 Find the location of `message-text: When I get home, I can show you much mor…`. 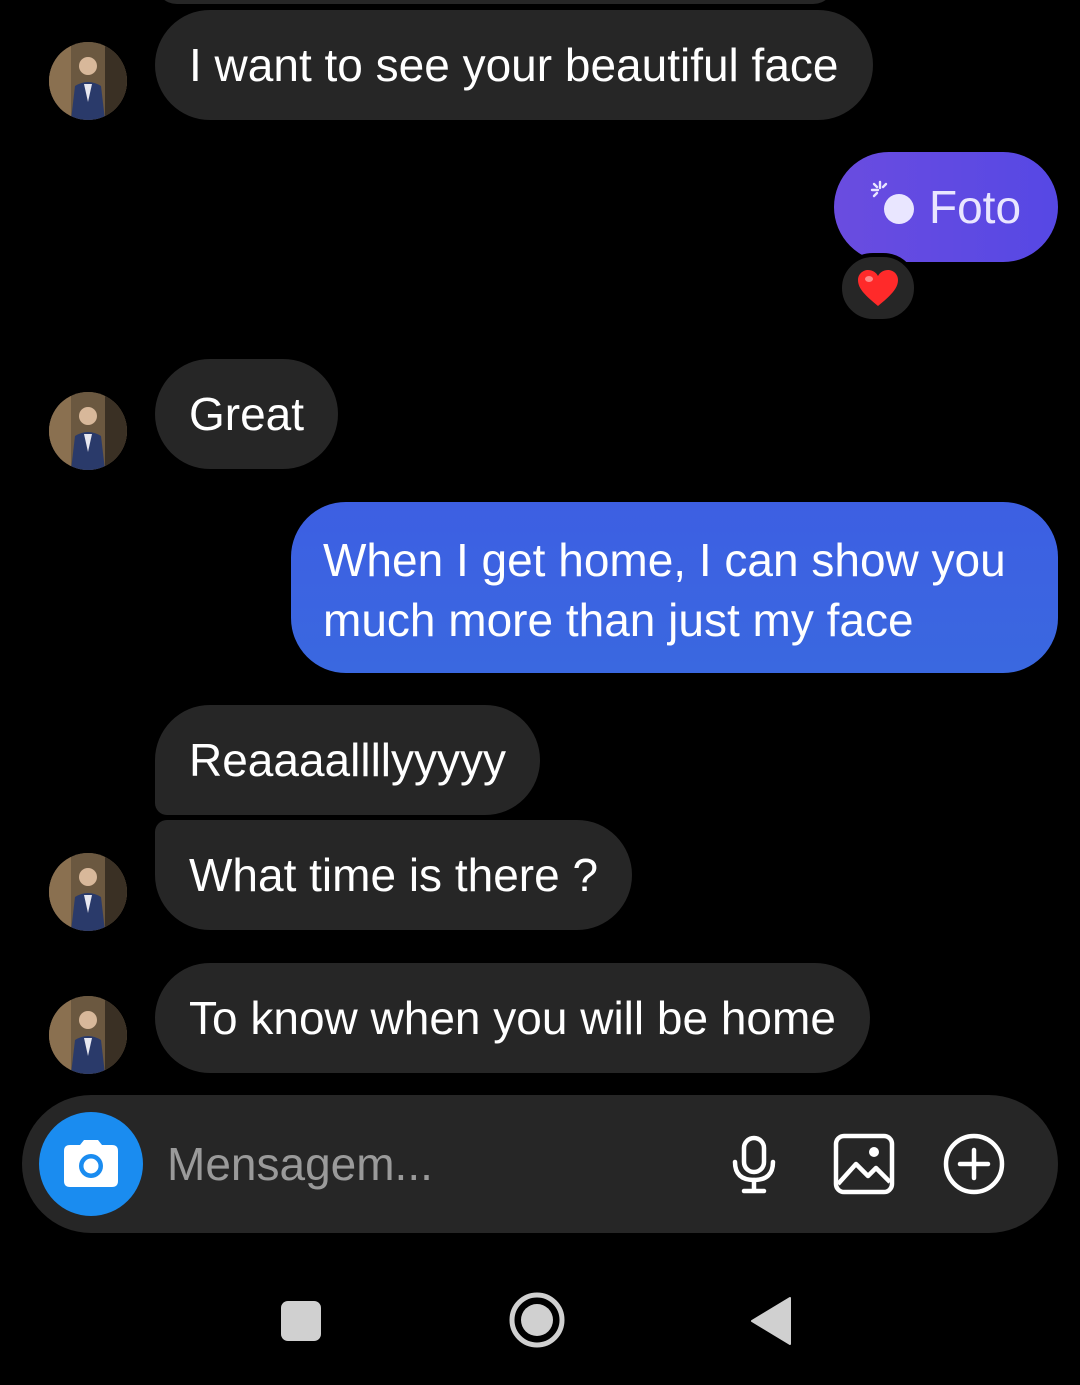

message-text: When I get home, I can show you much mor… is located at coordinates (664, 590).